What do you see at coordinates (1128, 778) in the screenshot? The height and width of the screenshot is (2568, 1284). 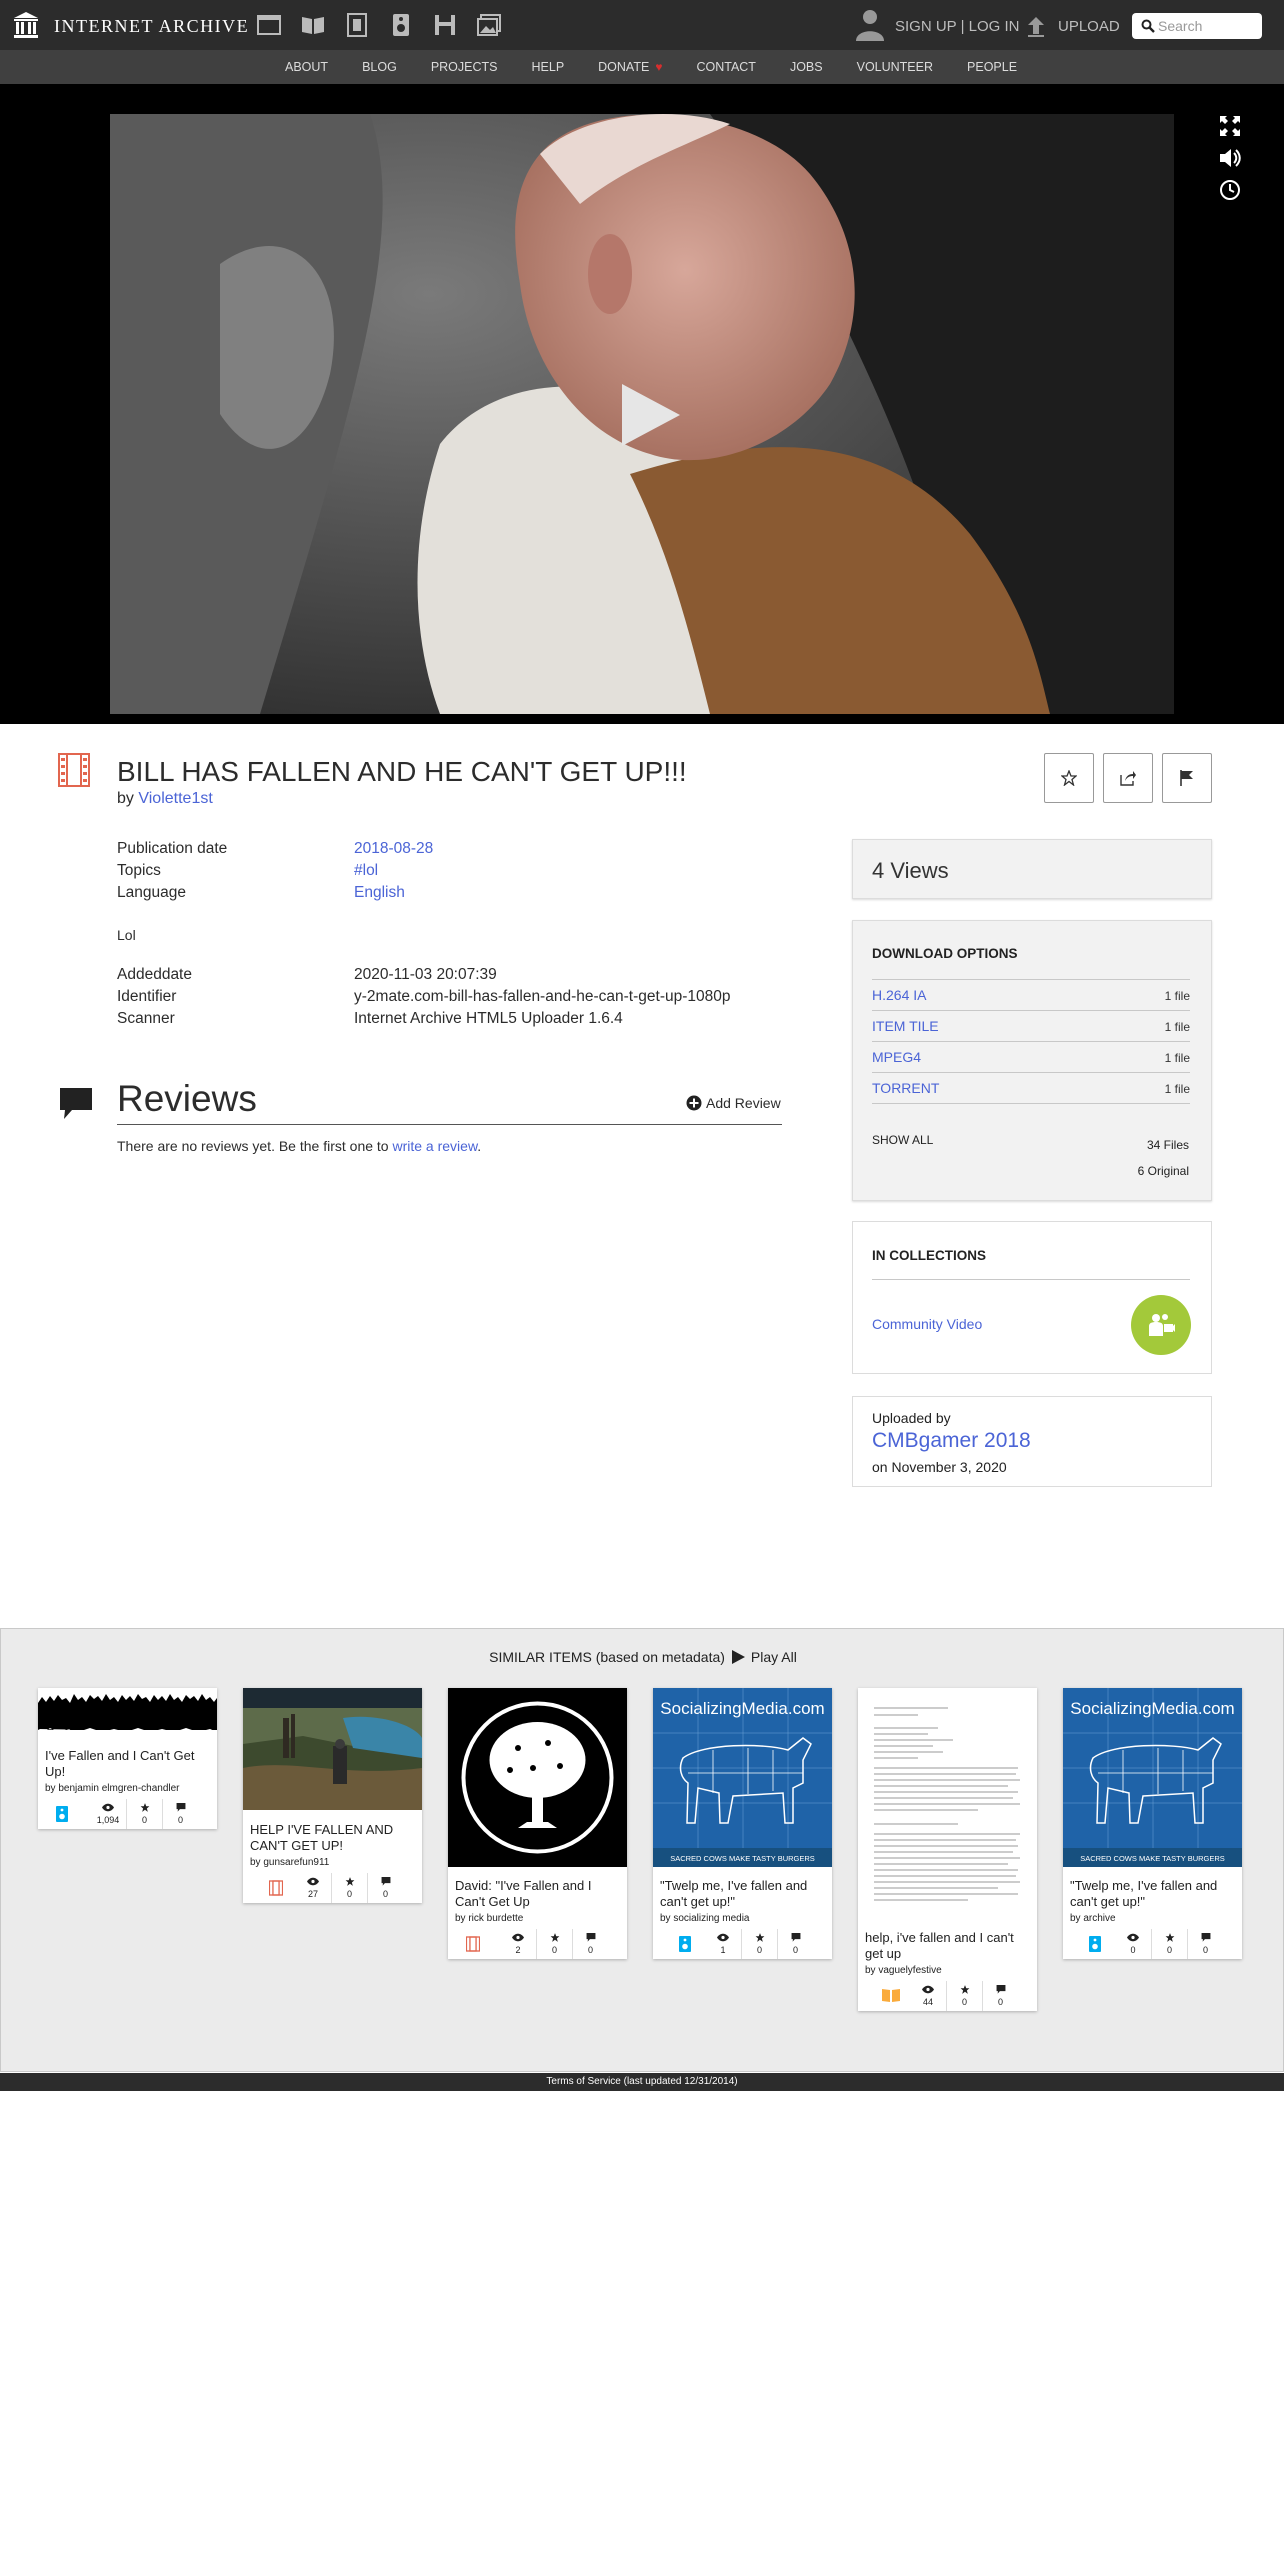 I see `share-button` at bounding box center [1128, 778].